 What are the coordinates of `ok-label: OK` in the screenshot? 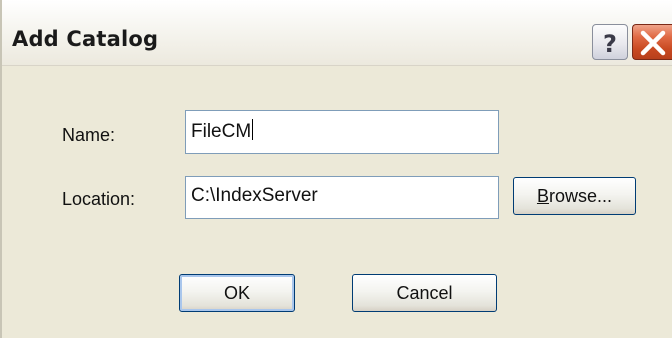 It's located at (236, 293).